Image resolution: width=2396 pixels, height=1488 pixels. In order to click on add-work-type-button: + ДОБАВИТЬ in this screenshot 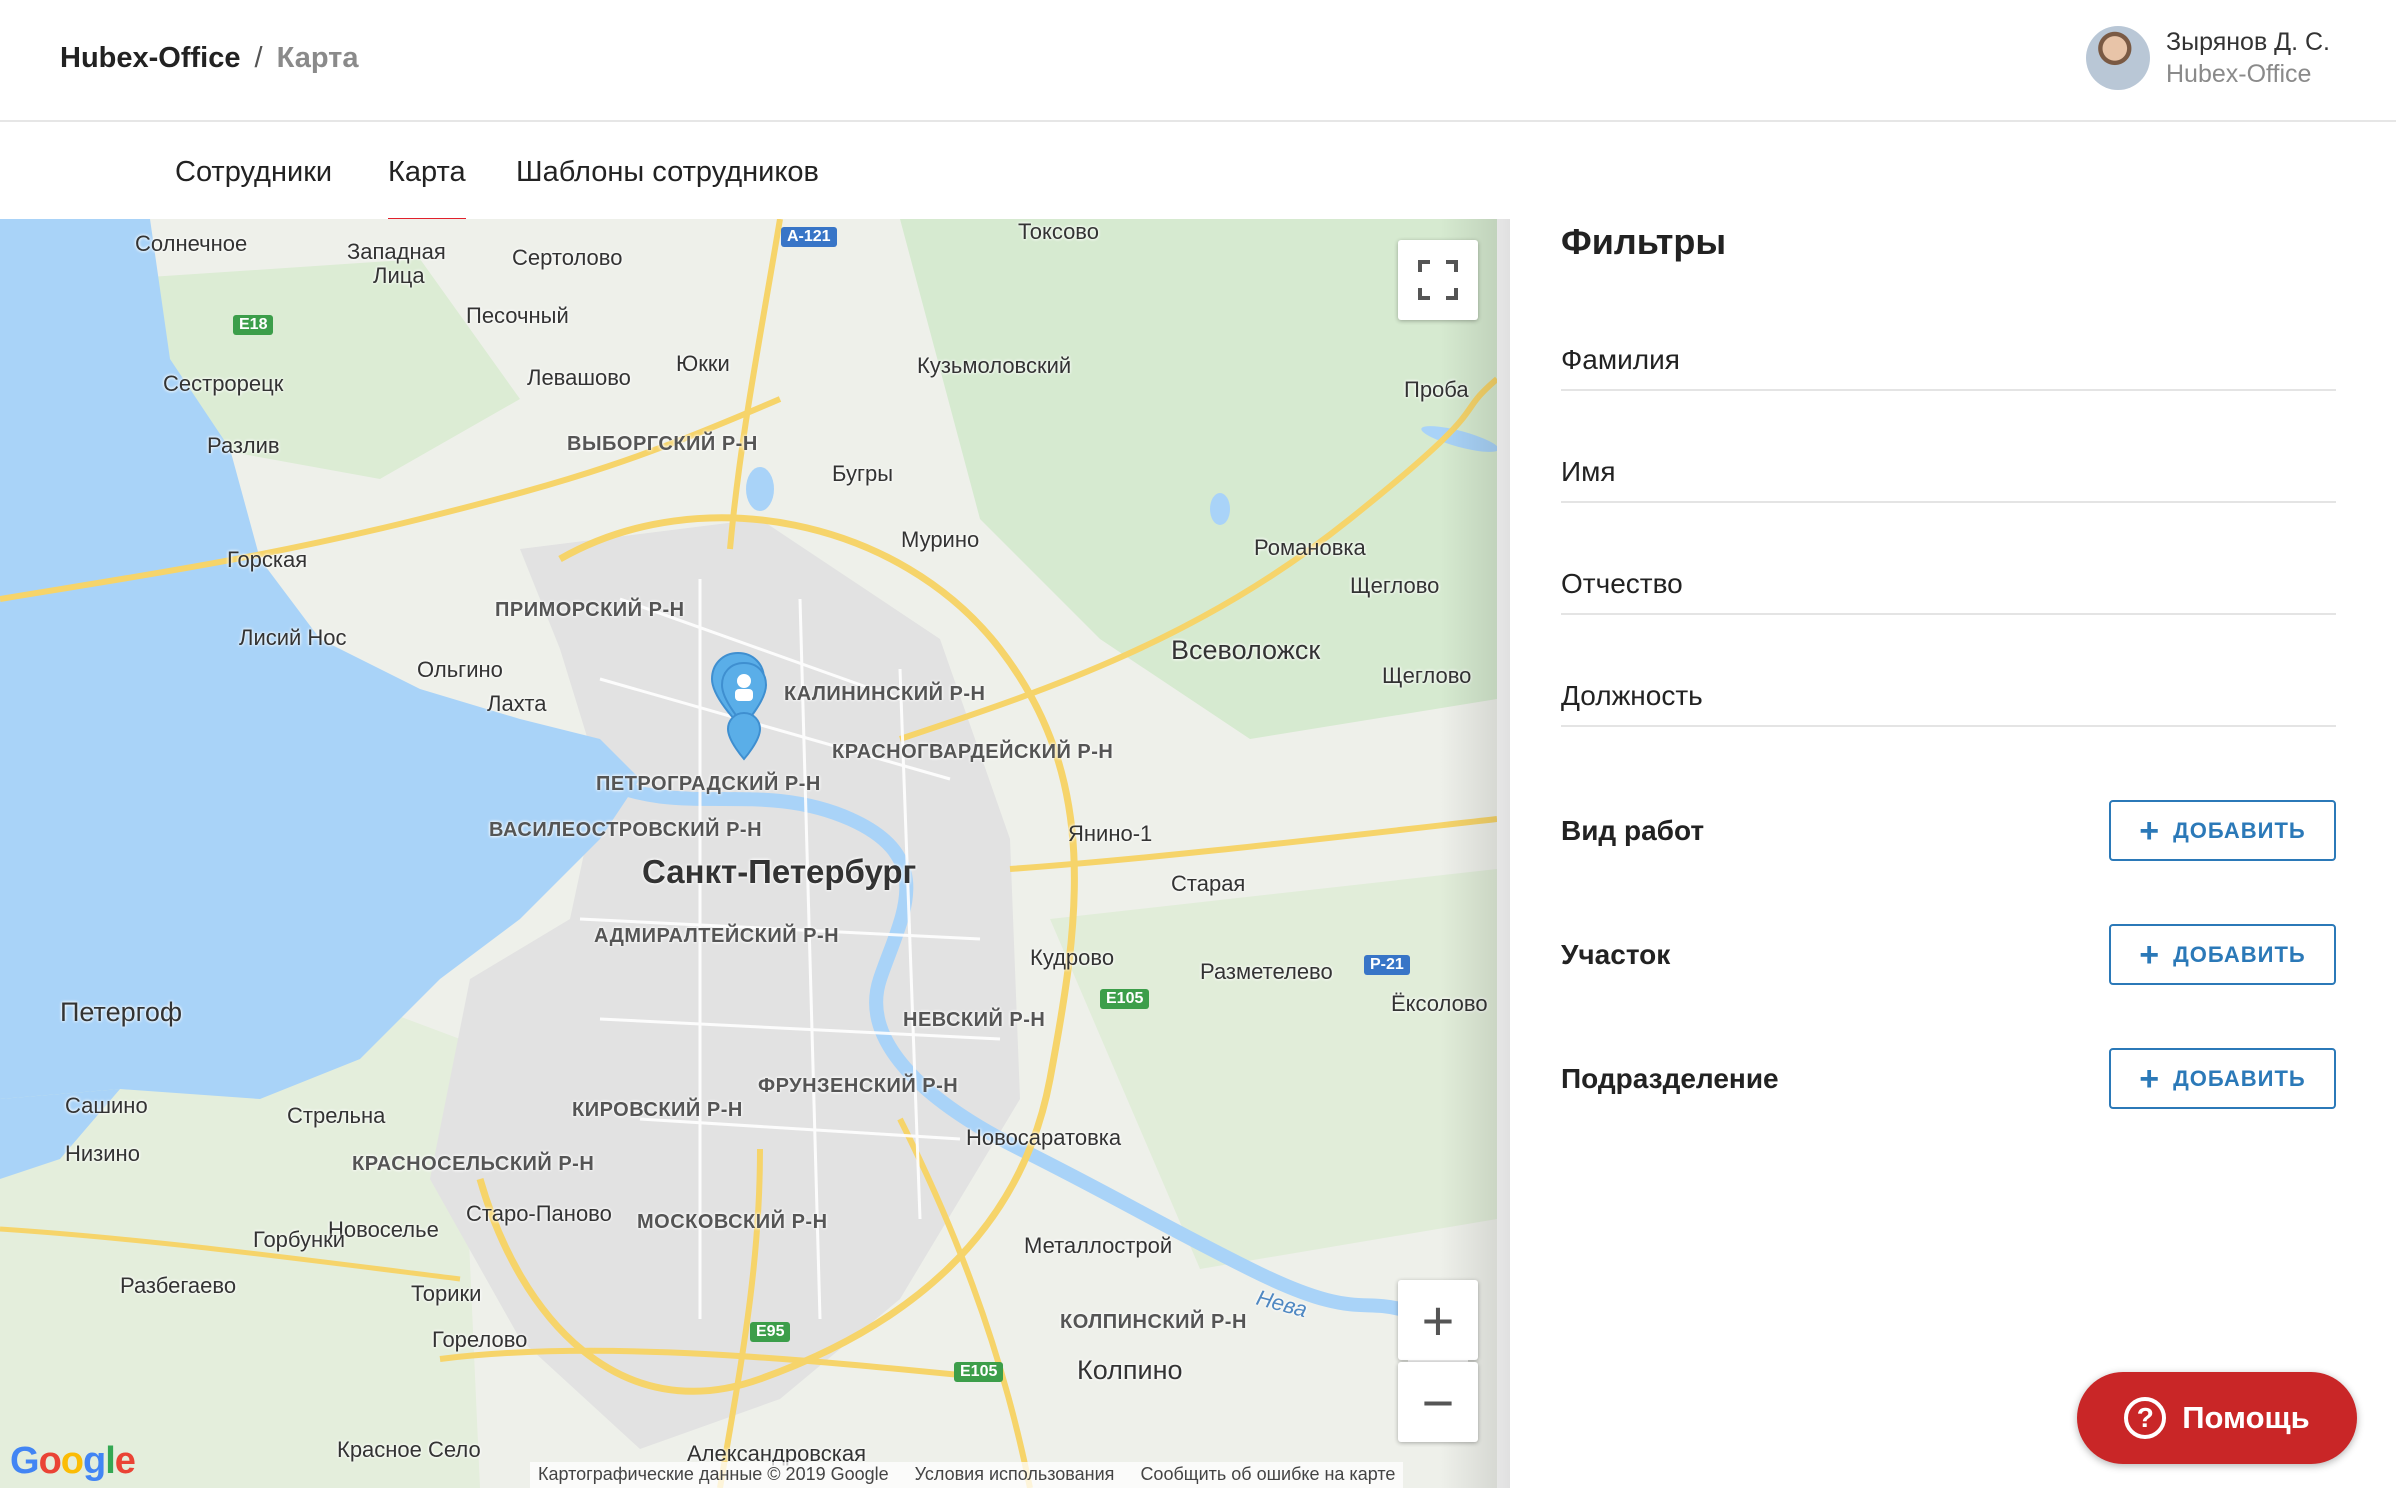, I will do `click(2222, 830)`.